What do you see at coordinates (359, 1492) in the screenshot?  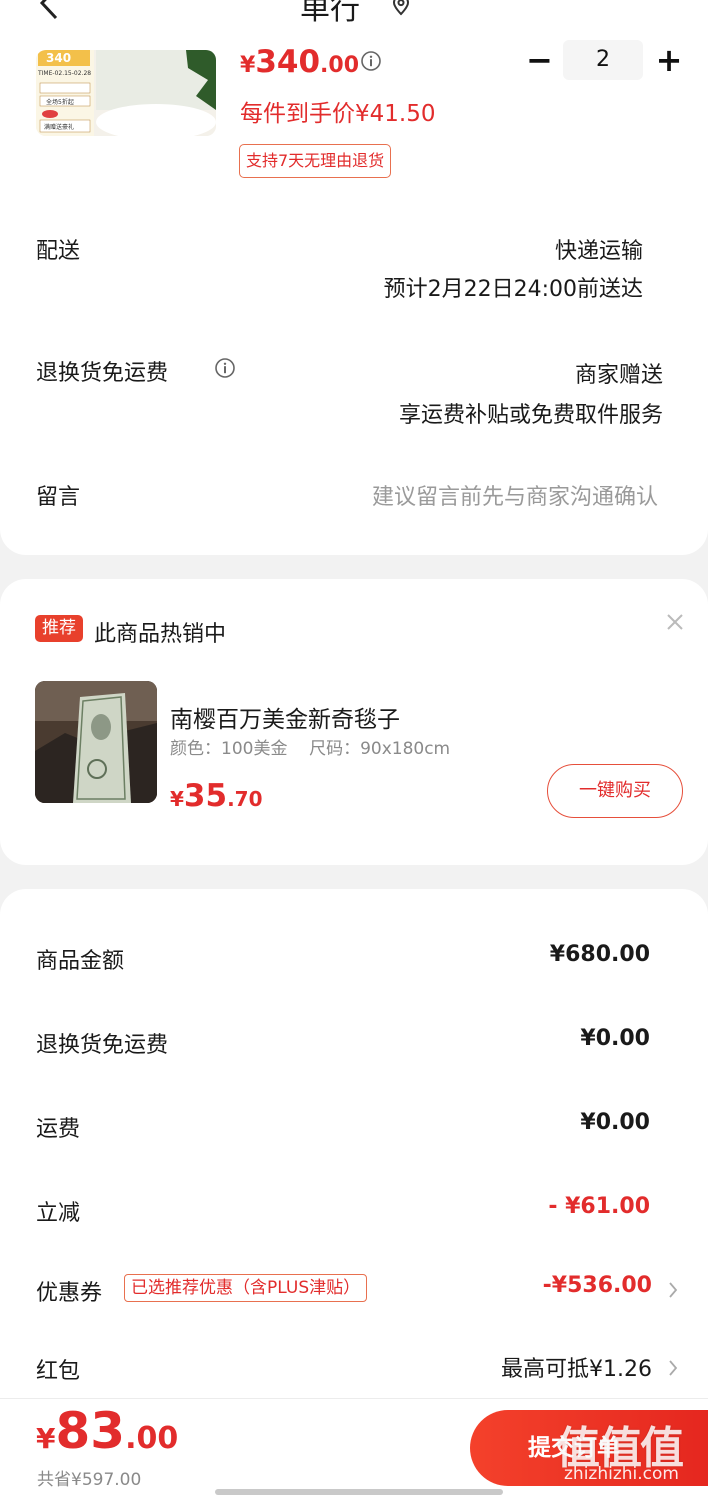 I see `home-indicator` at bounding box center [359, 1492].